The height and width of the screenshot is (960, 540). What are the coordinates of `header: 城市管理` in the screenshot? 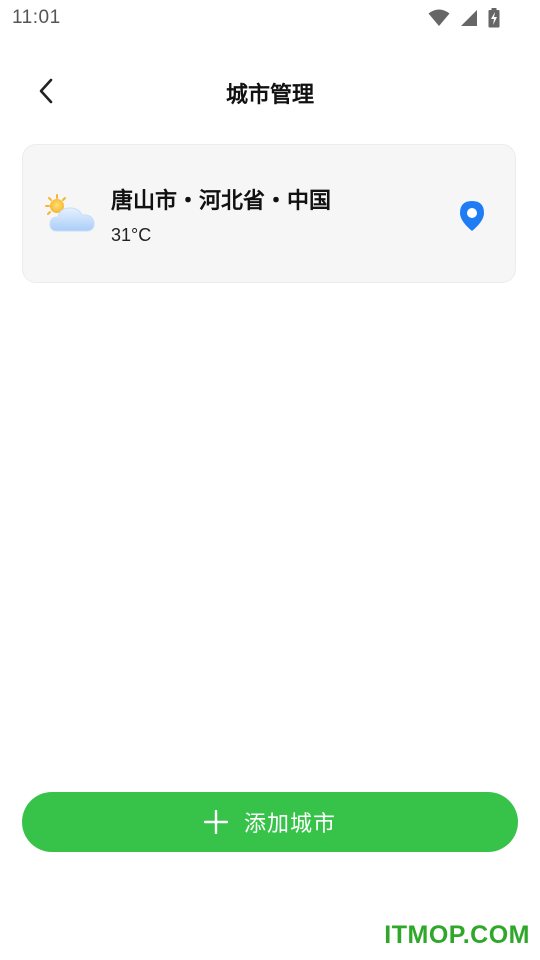 It's located at (270, 93).